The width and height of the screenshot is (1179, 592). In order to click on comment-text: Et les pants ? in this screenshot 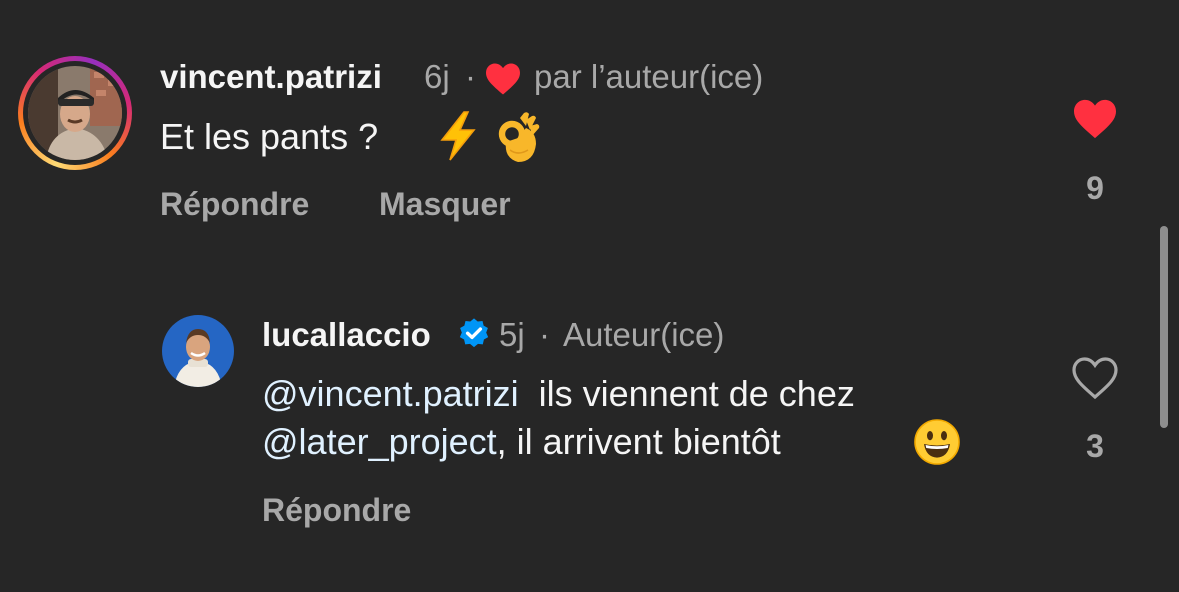, I will do `click(269, 136)`.